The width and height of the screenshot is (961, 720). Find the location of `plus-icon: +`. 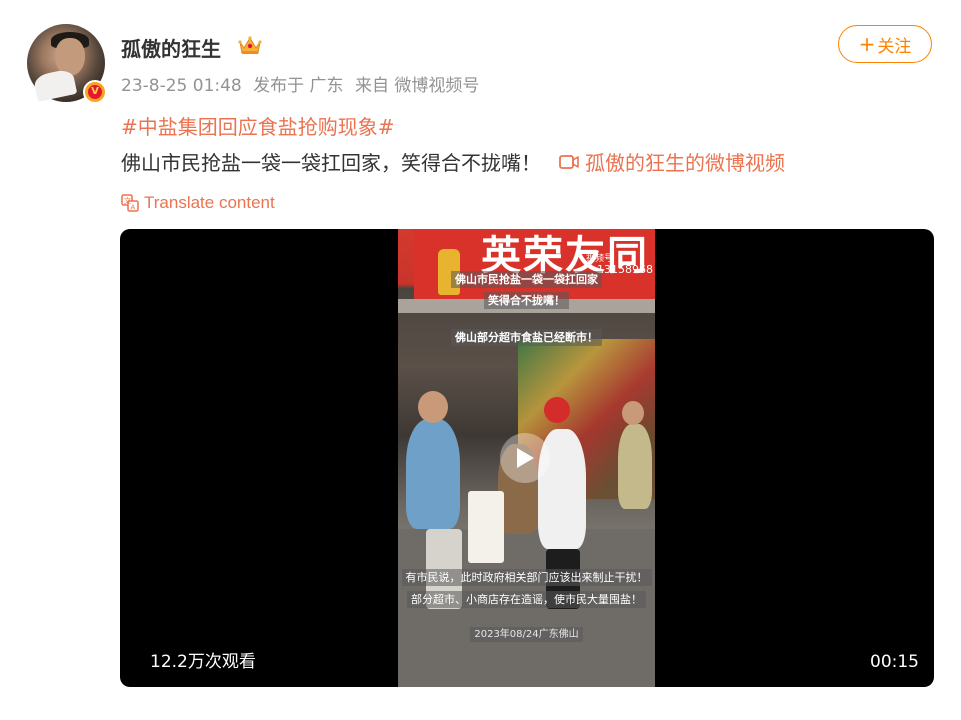

plus-icon: + is located at coordinates (867, 44).